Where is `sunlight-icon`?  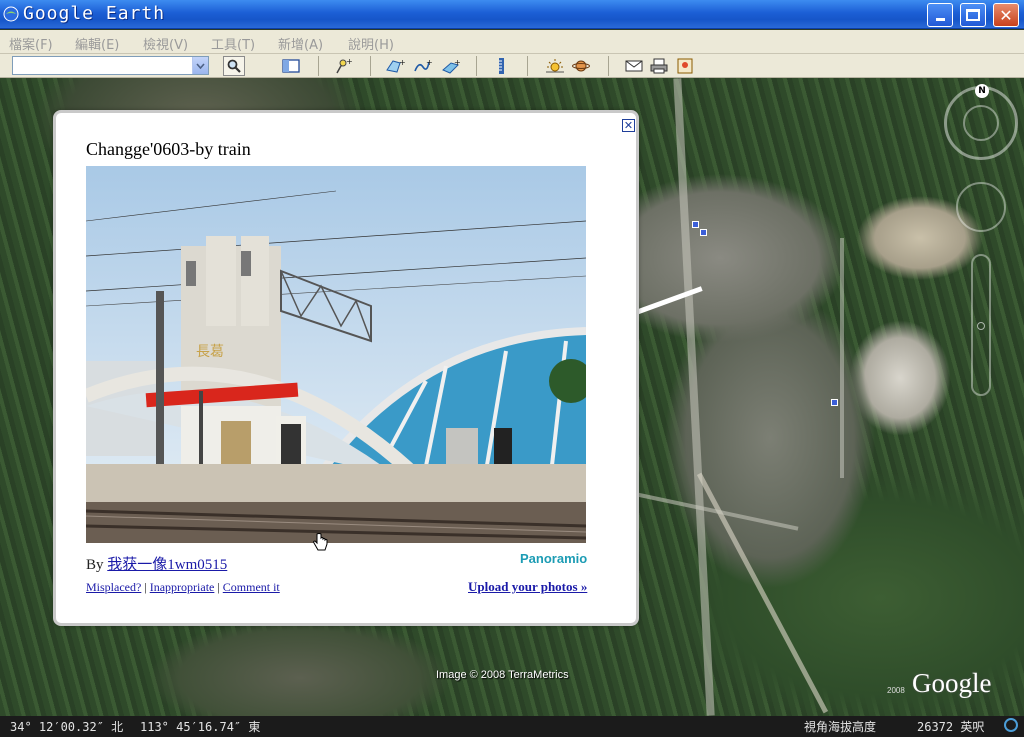 sunlight-icon is located at coordinates (555, 66).